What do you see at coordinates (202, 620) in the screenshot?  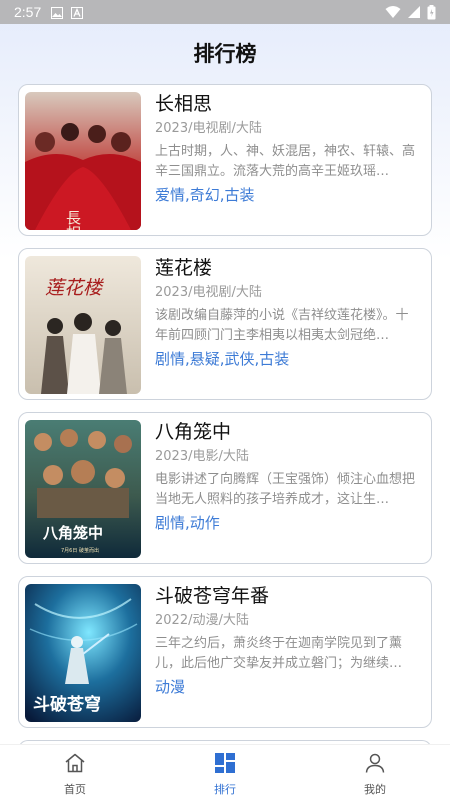 I see `card-meta: 2022/动漫/大陆` at bounding box center [202, 620].